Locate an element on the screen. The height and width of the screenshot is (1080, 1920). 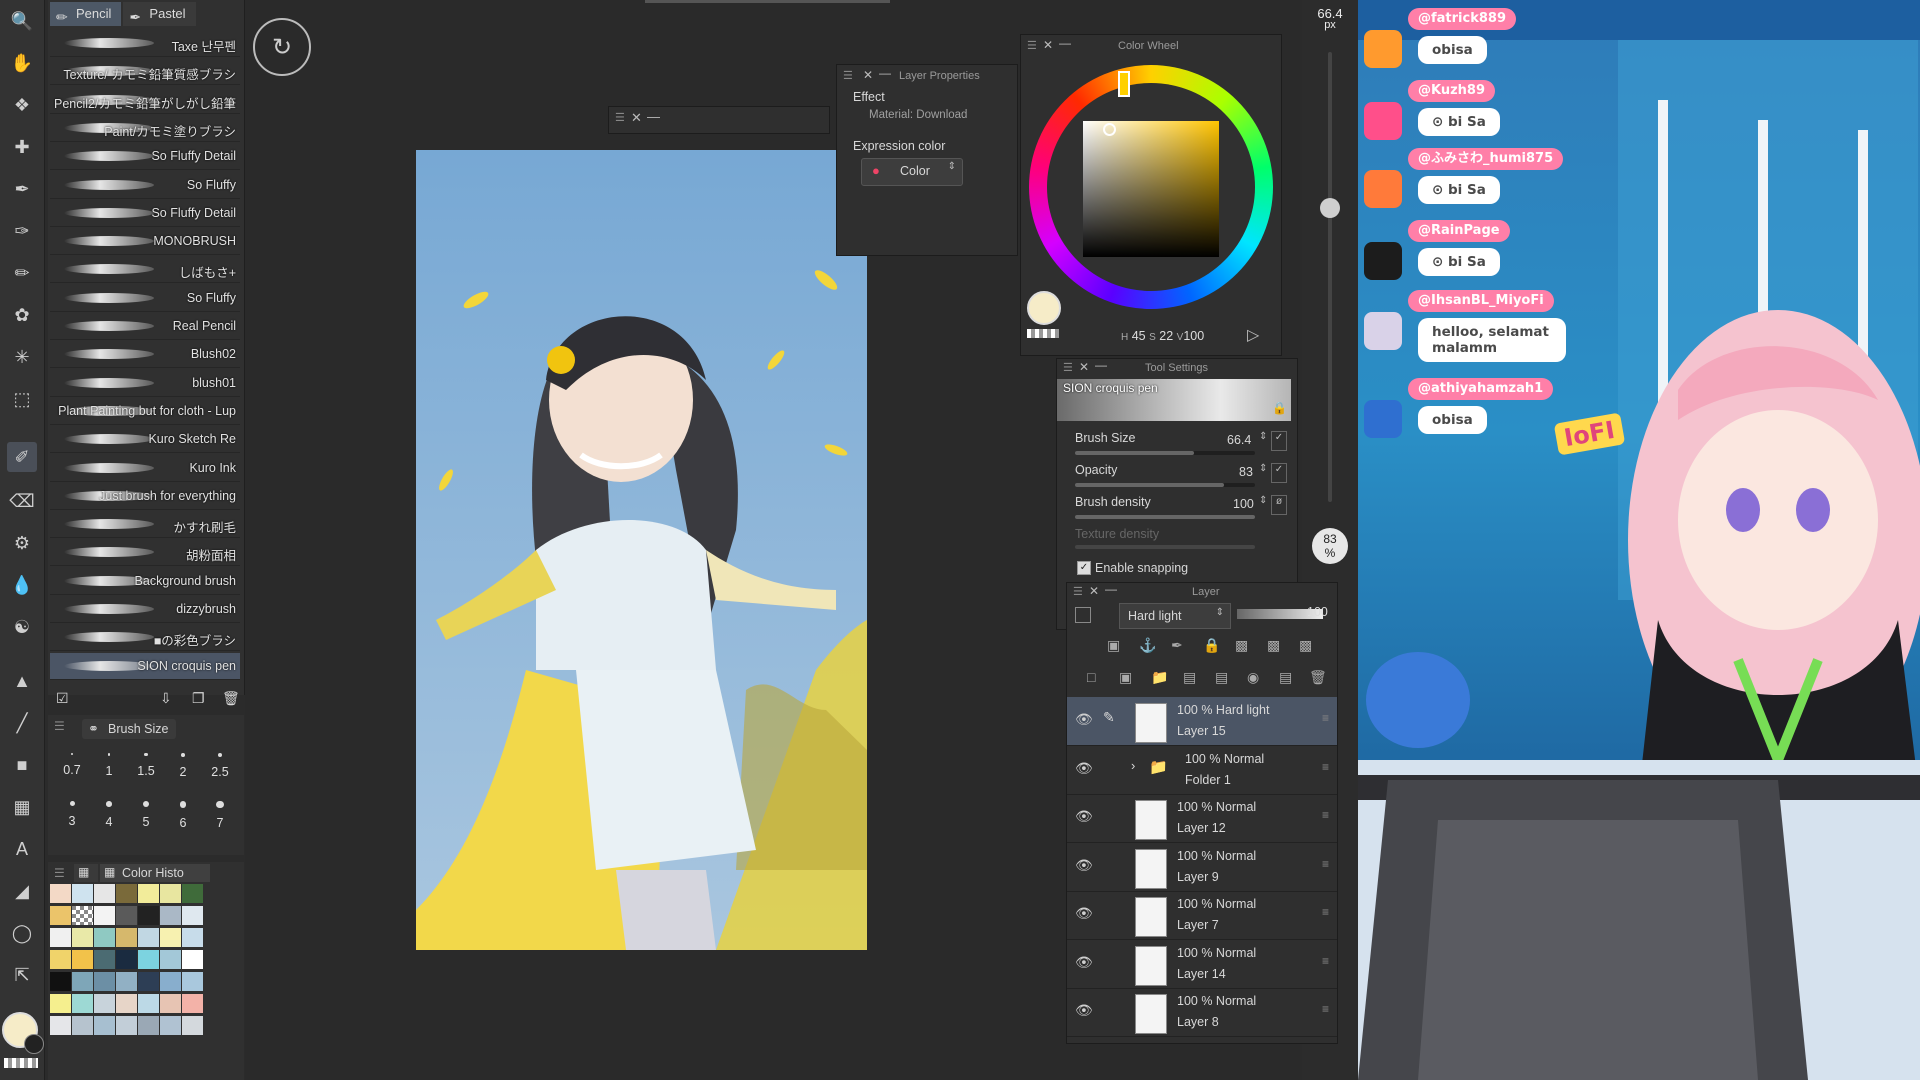
text-tool-icon: A is located at coordinates (22, 849).